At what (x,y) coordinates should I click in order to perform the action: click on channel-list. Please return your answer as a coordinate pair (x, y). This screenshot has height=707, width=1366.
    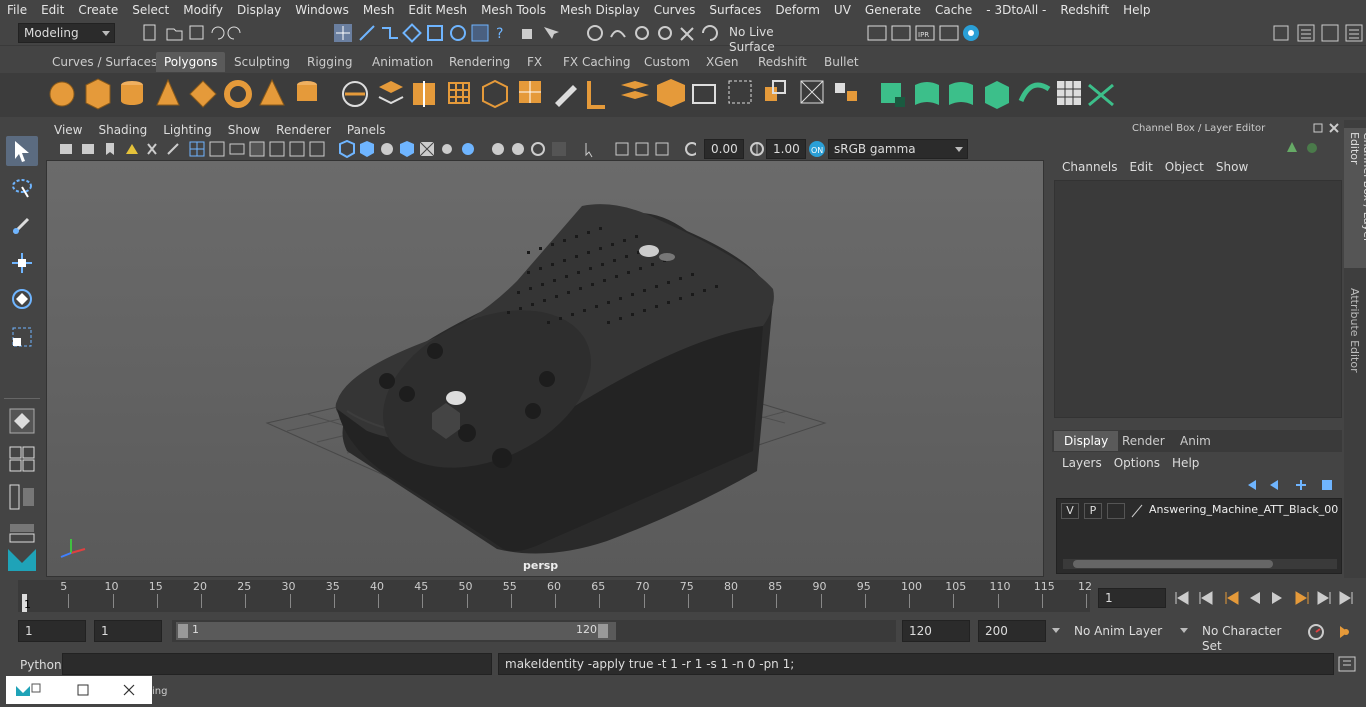
    Looking at the image, I should click on (1198, 299).